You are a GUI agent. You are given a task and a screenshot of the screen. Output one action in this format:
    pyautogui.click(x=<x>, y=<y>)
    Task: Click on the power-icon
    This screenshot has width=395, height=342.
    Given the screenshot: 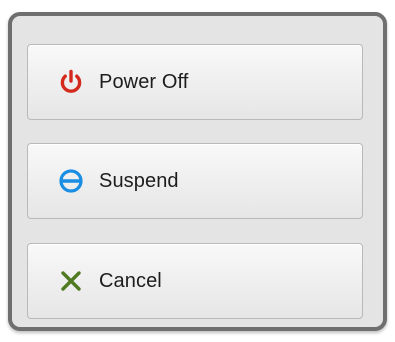 What is the action you would take?
    pyautogui.click(x=71, y=82)
    